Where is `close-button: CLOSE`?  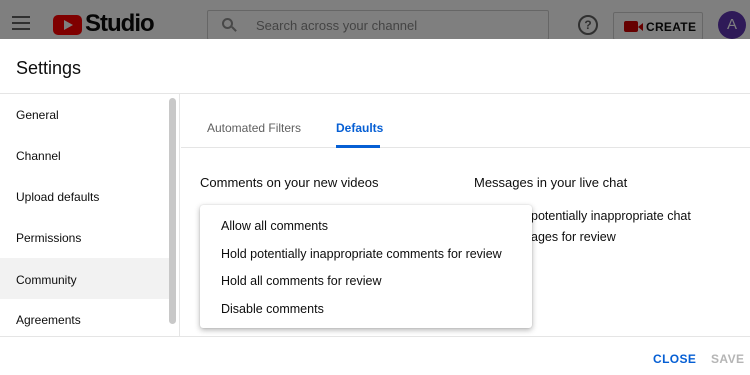 close-button: CLOSE is located at coordinates (674, 359).